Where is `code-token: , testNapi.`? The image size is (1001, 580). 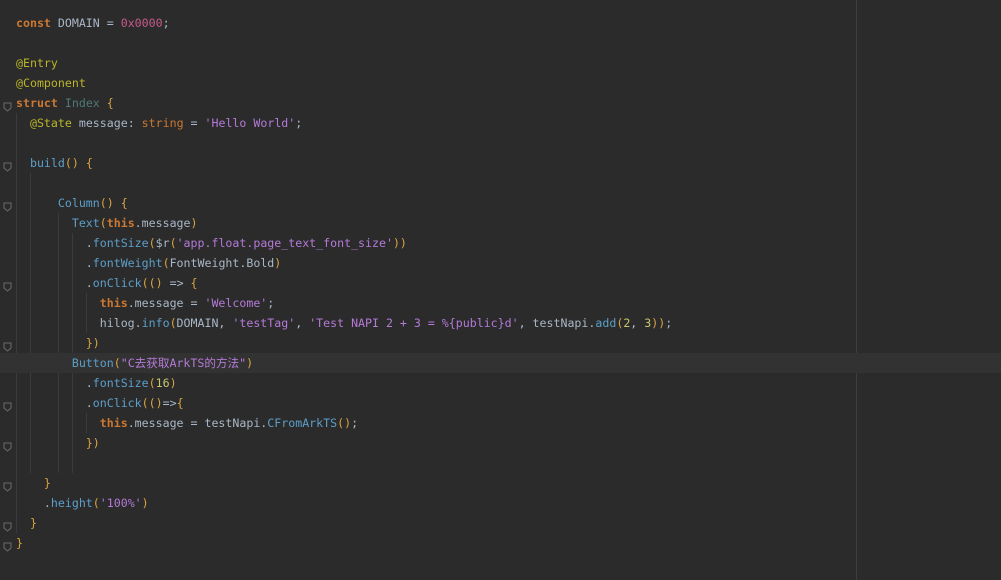 code-token: , testNapi. is located at coordinates (557, 323).